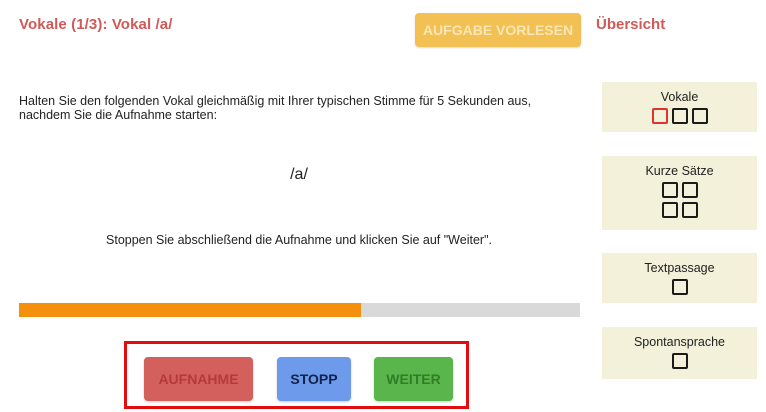 This screenshot has height=412, width=766. I want to click on overview-card-vowels: Vokale, so click(679, 107).